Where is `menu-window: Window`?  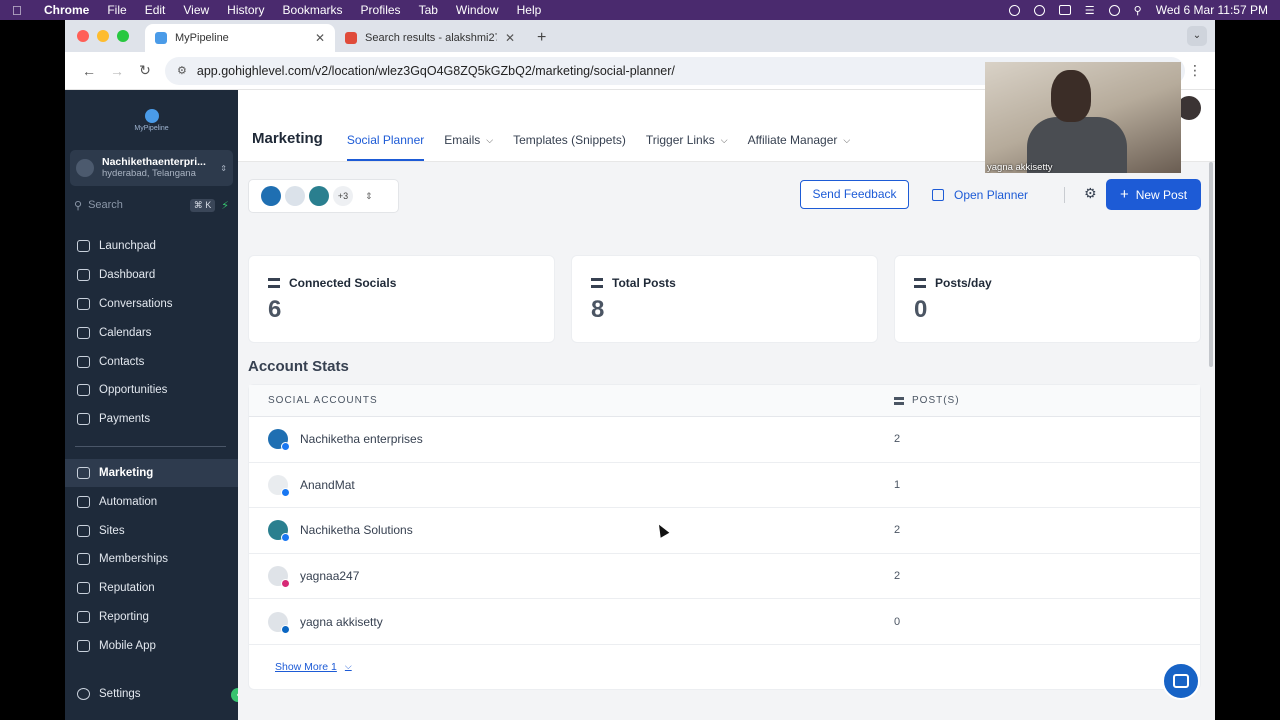 menu-window: Window is located at coordinates (477, 10).